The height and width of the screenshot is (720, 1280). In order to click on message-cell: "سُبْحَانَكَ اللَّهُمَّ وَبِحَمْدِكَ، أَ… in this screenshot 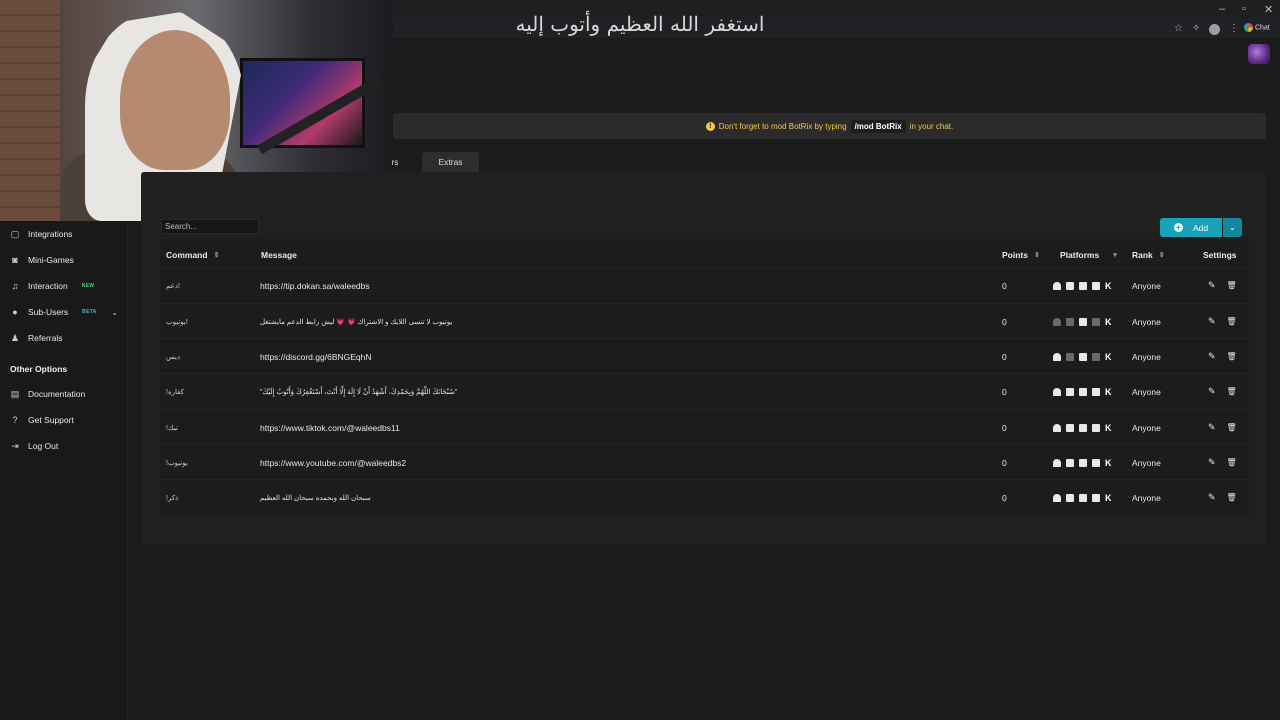, I will do `click(359, 392)`.